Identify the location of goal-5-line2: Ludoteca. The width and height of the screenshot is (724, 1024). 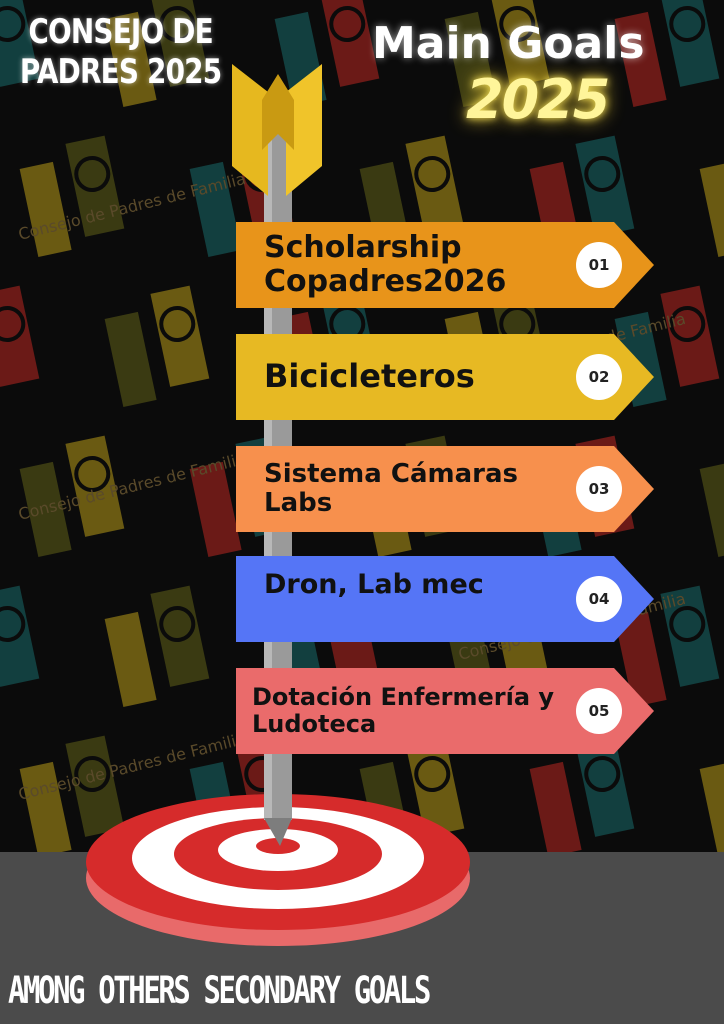
(314, 724).